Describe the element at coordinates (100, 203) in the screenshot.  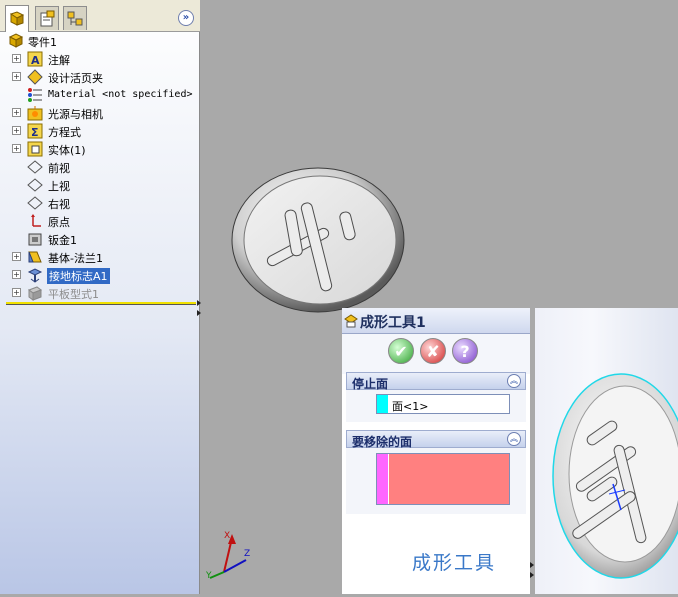
I see `tree-item-right-plane: 右视` at that location.